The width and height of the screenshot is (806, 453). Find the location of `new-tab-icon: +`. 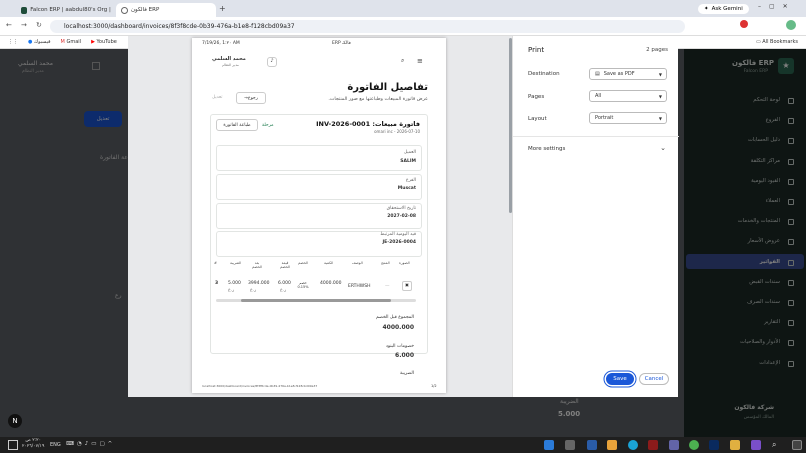

new-tab-icon: + is located at coordinates (222, 8).